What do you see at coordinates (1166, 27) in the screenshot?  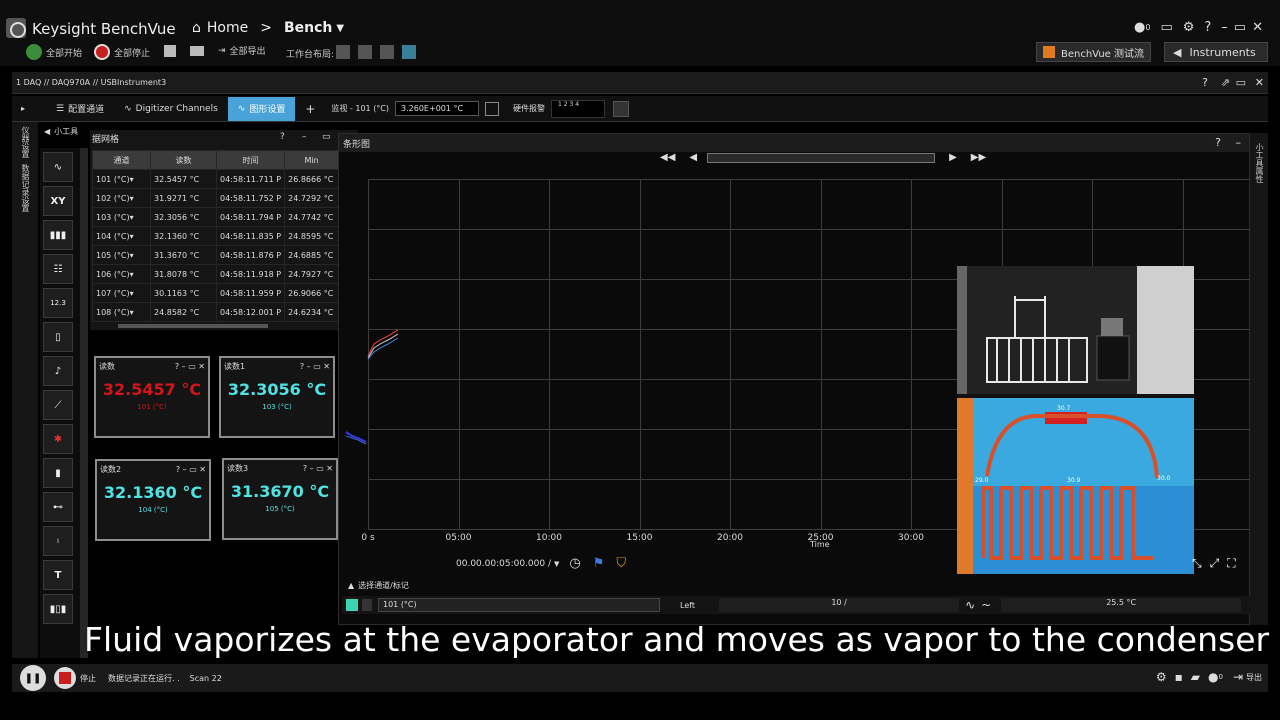 I see `chat-icon: ▭` at bounding box center [1166, 27].